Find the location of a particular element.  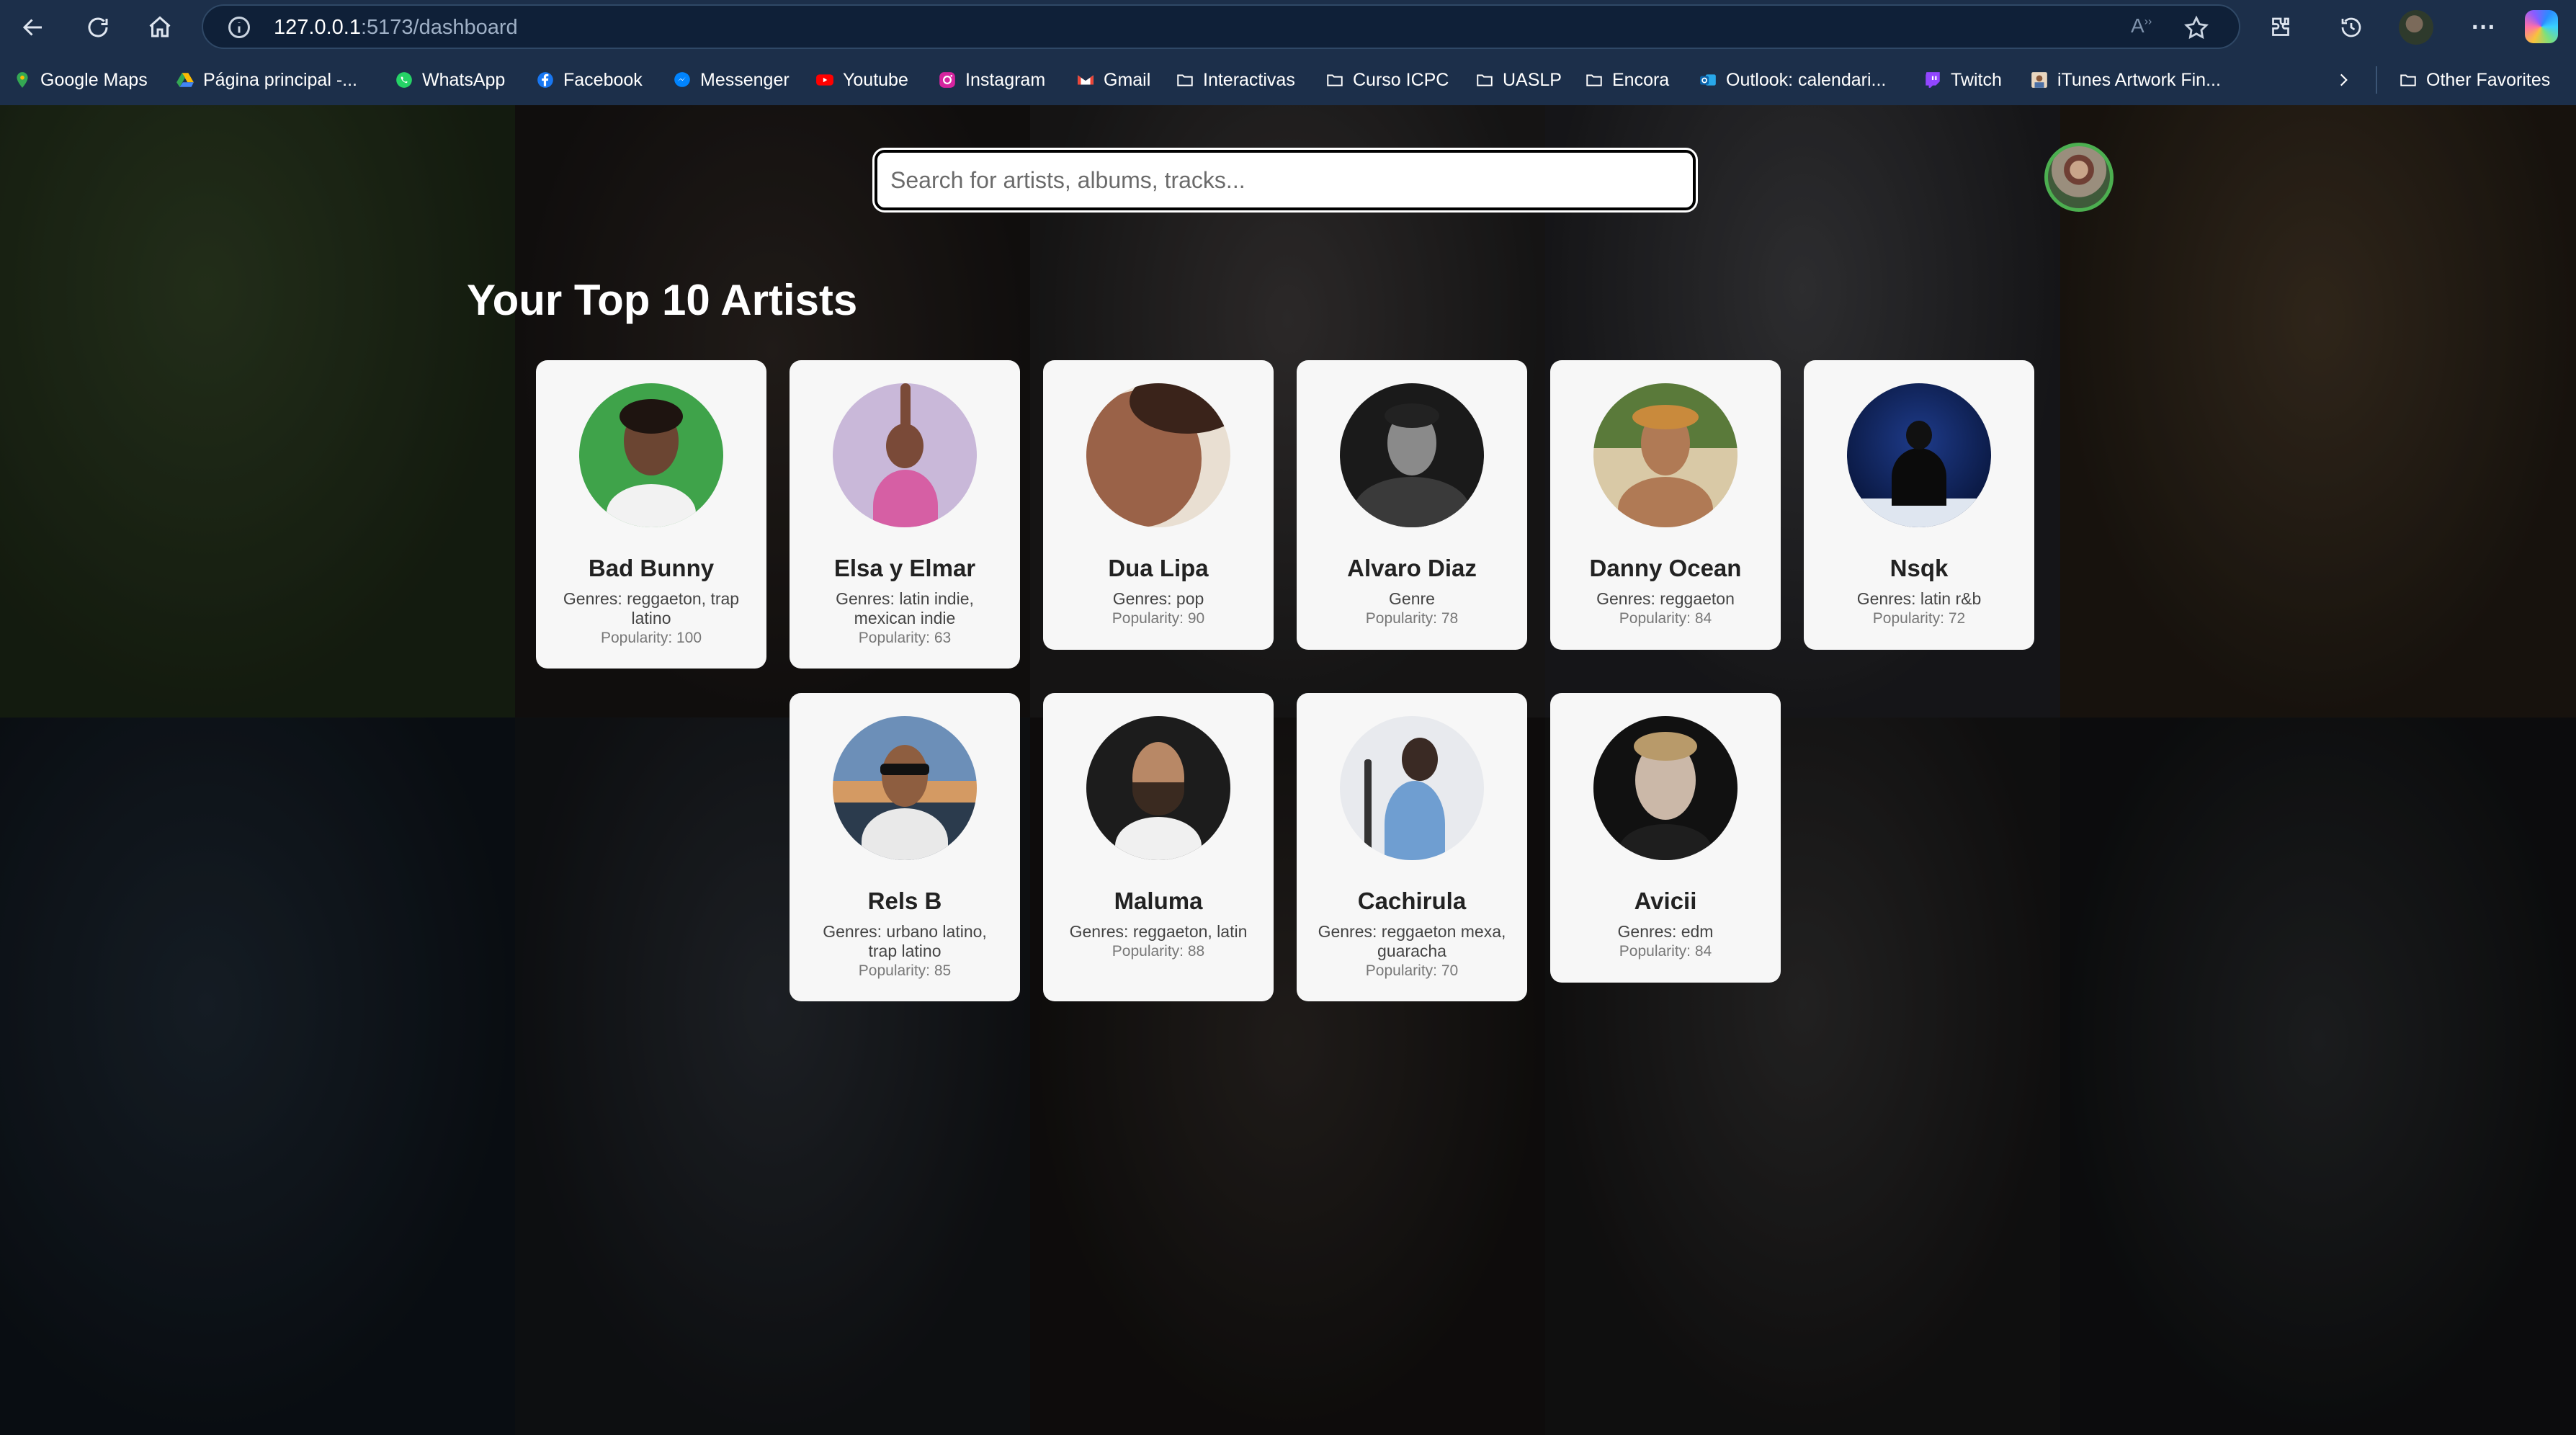

bookmark-label: Twitch is located at coordinates (1976, 79).